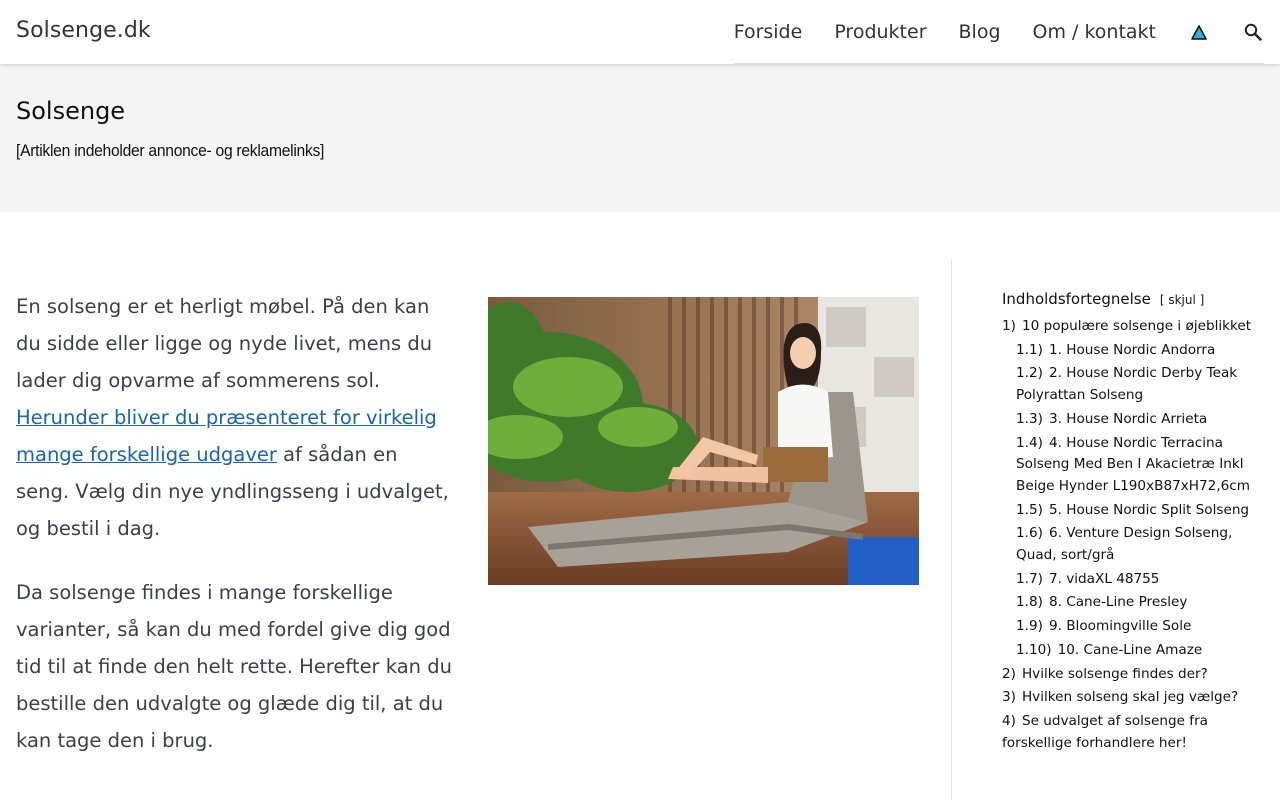 Image resolution: width=1280 pixels, height=800 pixels. What do you see at coordinates (1029, 509) in the screenshot?
I see `toc-item-number: 1.5)` at bounding box center [1029, 509].